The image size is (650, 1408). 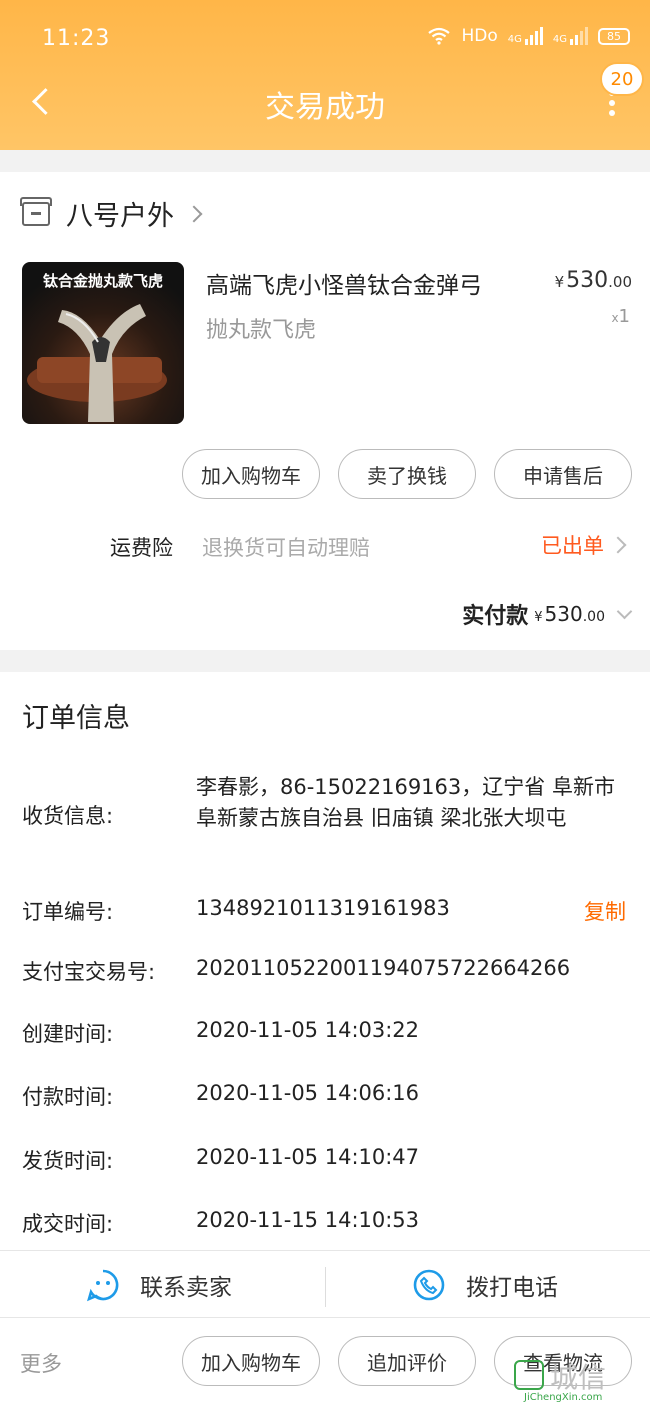 I want to click on shipped-time-label: 发货时间:, so click(x=68, y=1161).